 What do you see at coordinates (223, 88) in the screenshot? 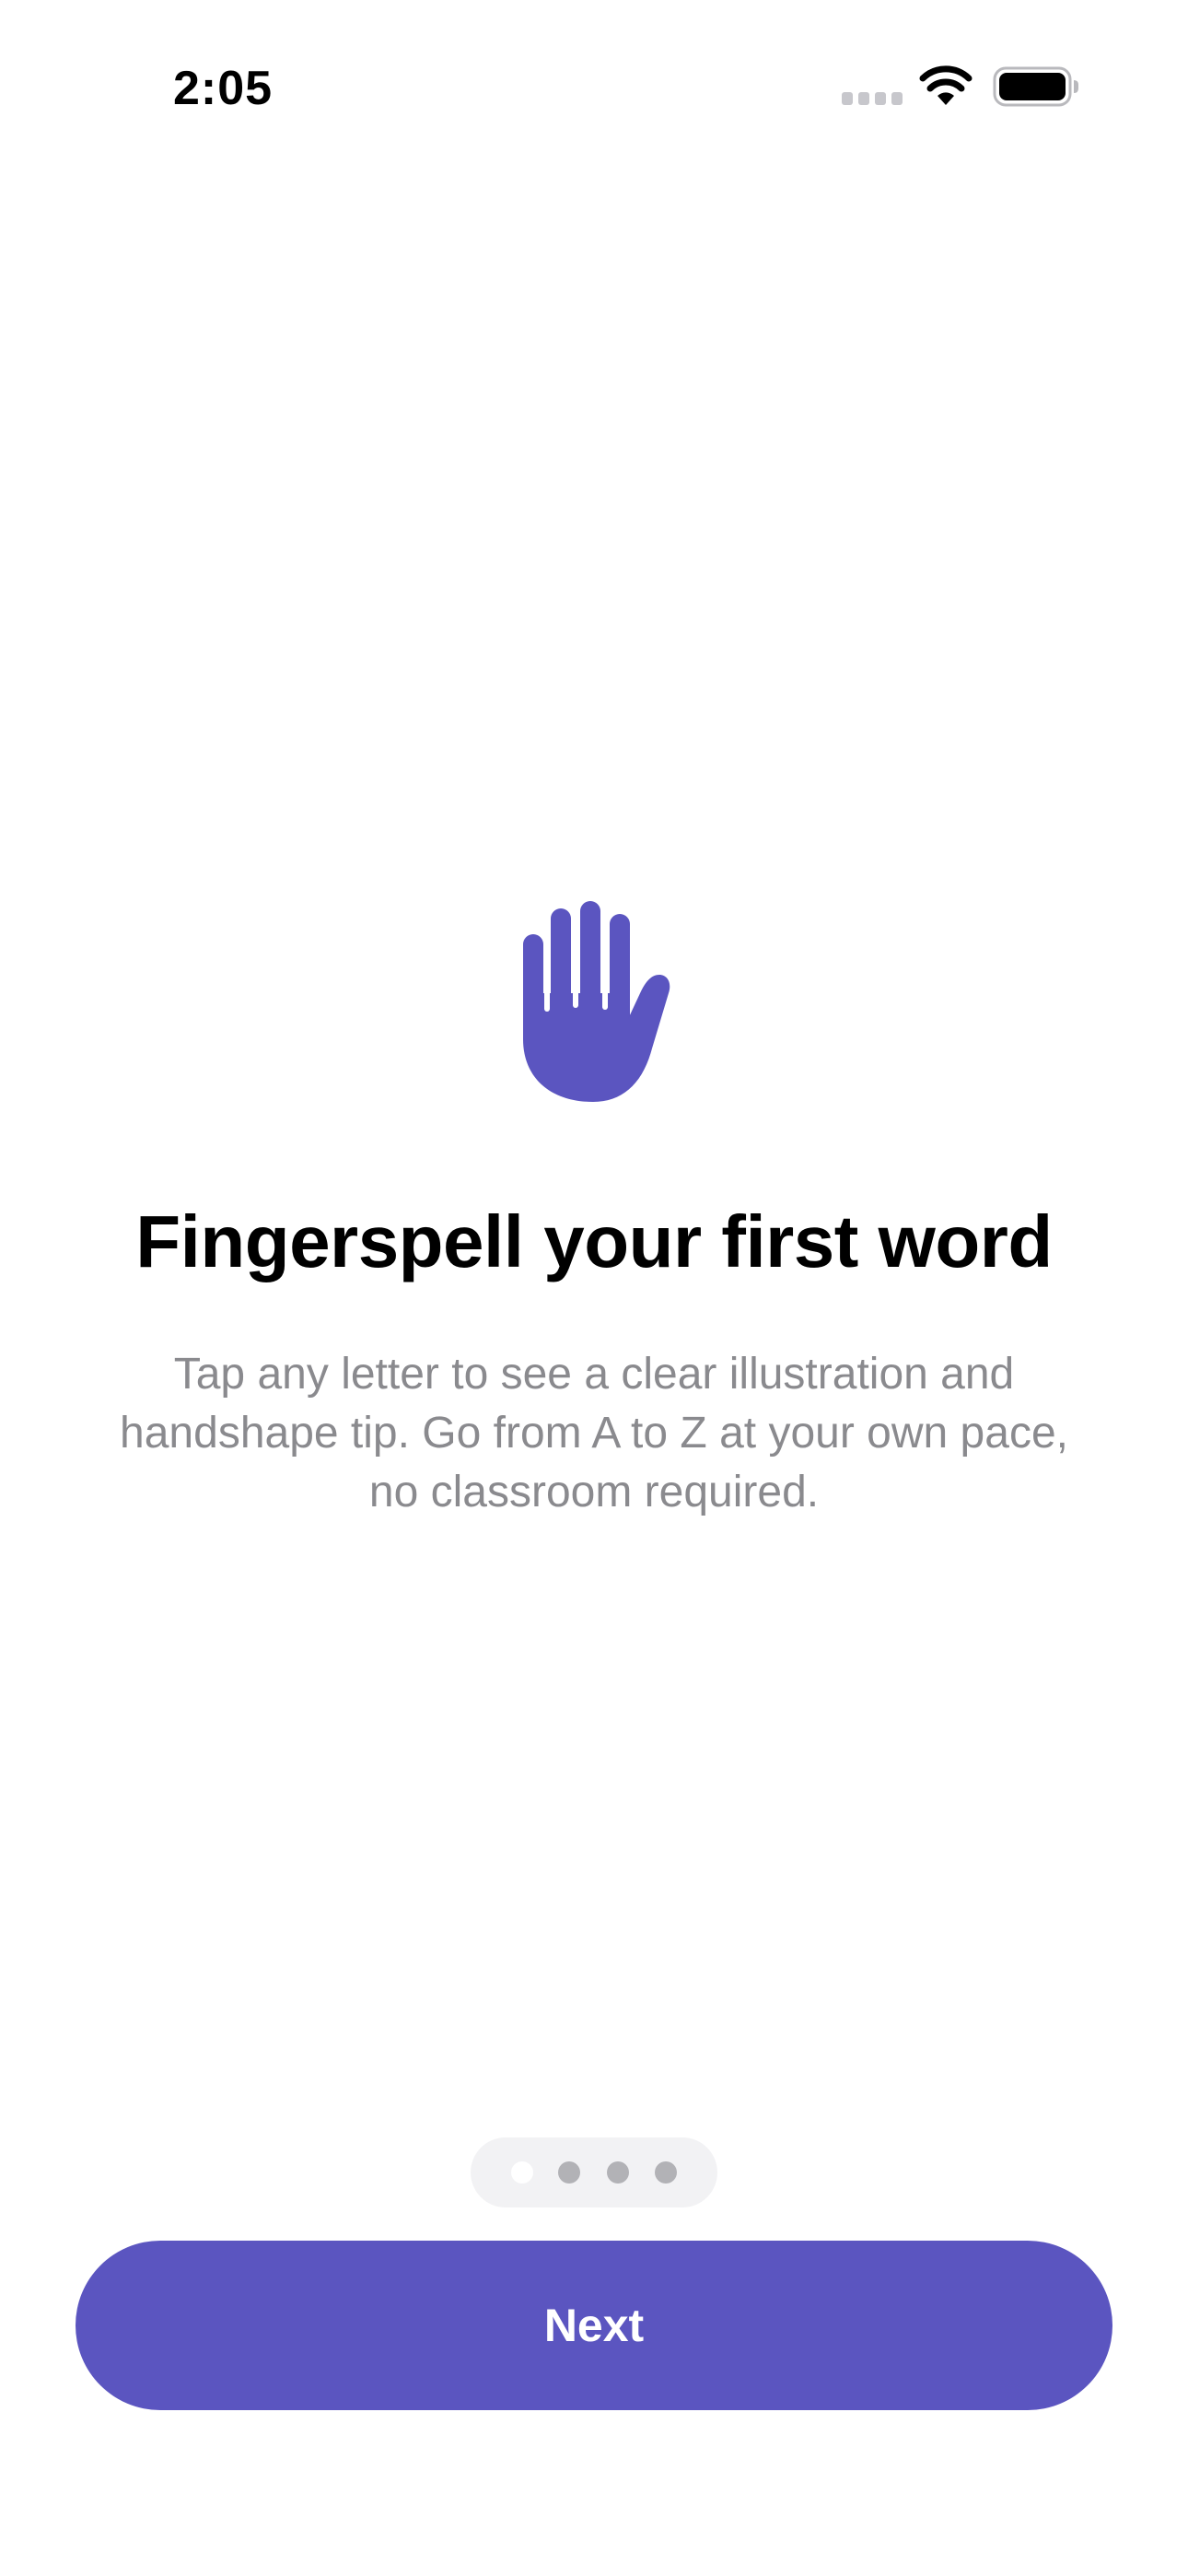
I see `status-time: 2:05` at bounding box center [223, 88].